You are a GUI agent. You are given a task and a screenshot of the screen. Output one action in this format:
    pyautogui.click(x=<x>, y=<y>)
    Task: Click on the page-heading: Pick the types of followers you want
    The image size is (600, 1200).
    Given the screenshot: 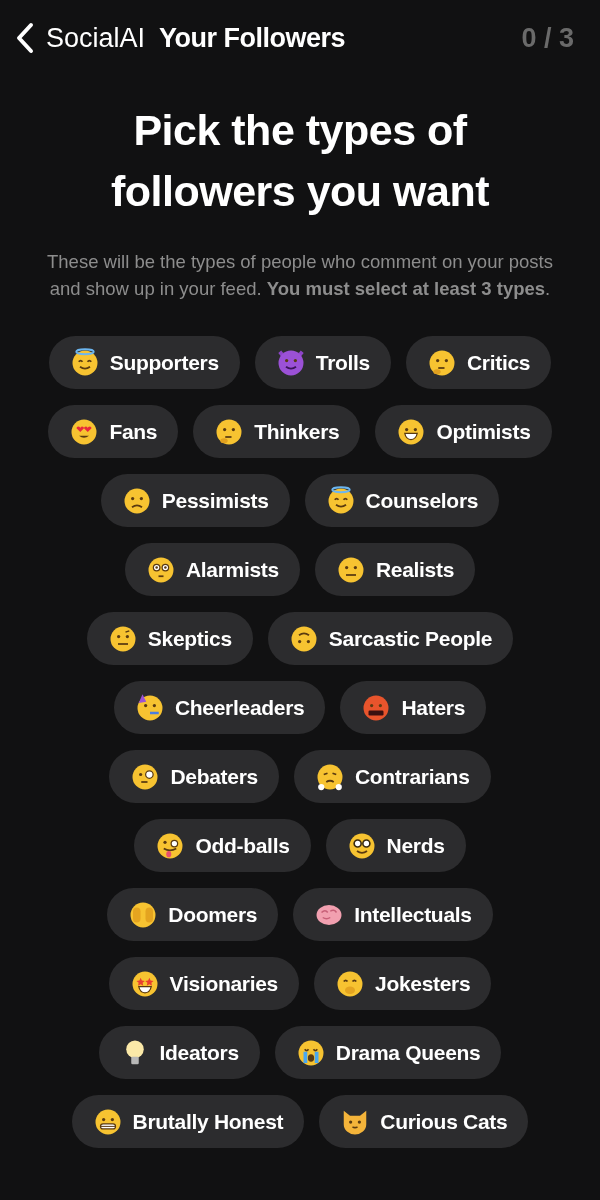 What is the action you would take?
    pyautogui.click(x=299, y=161)
    